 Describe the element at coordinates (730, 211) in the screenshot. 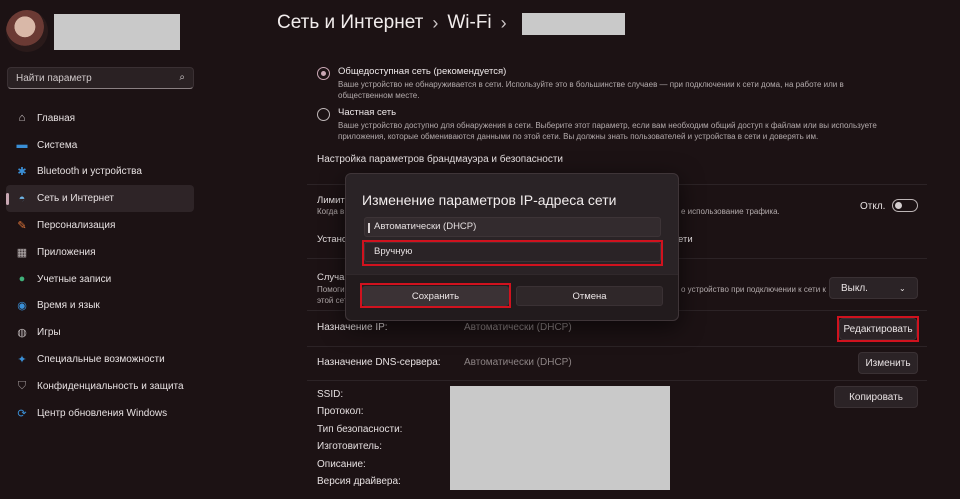

I see `metered-desc-tail: е использование трафика.` at that location.